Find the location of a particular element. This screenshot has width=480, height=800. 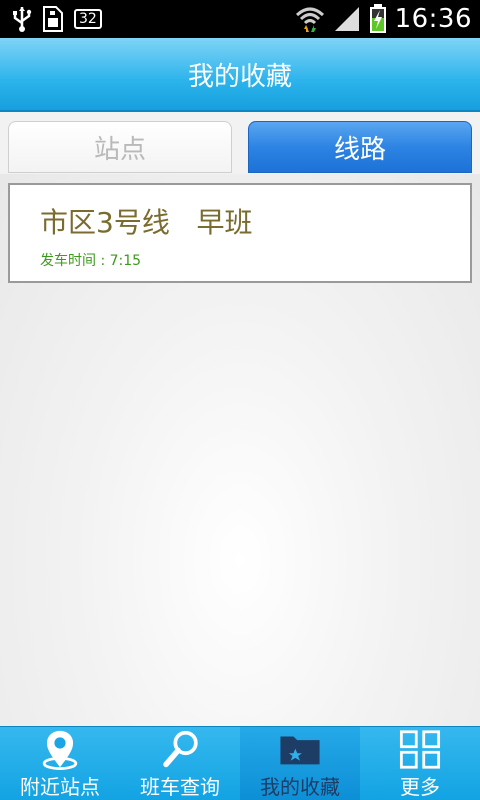

wifi-icon is located at coordinates (309, 19).